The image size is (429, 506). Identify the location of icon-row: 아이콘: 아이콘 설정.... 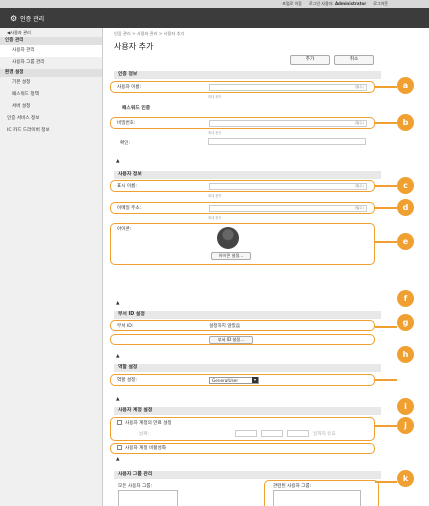
(242, 244).